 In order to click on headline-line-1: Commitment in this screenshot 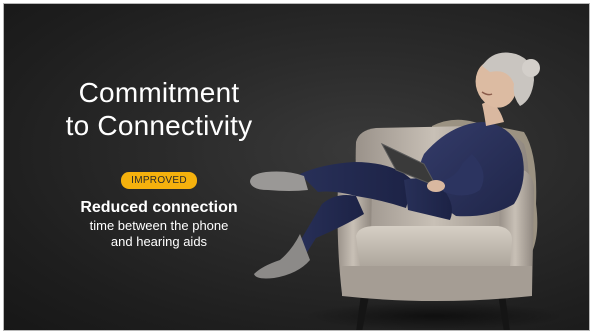, I will do `click(159, 92)`.